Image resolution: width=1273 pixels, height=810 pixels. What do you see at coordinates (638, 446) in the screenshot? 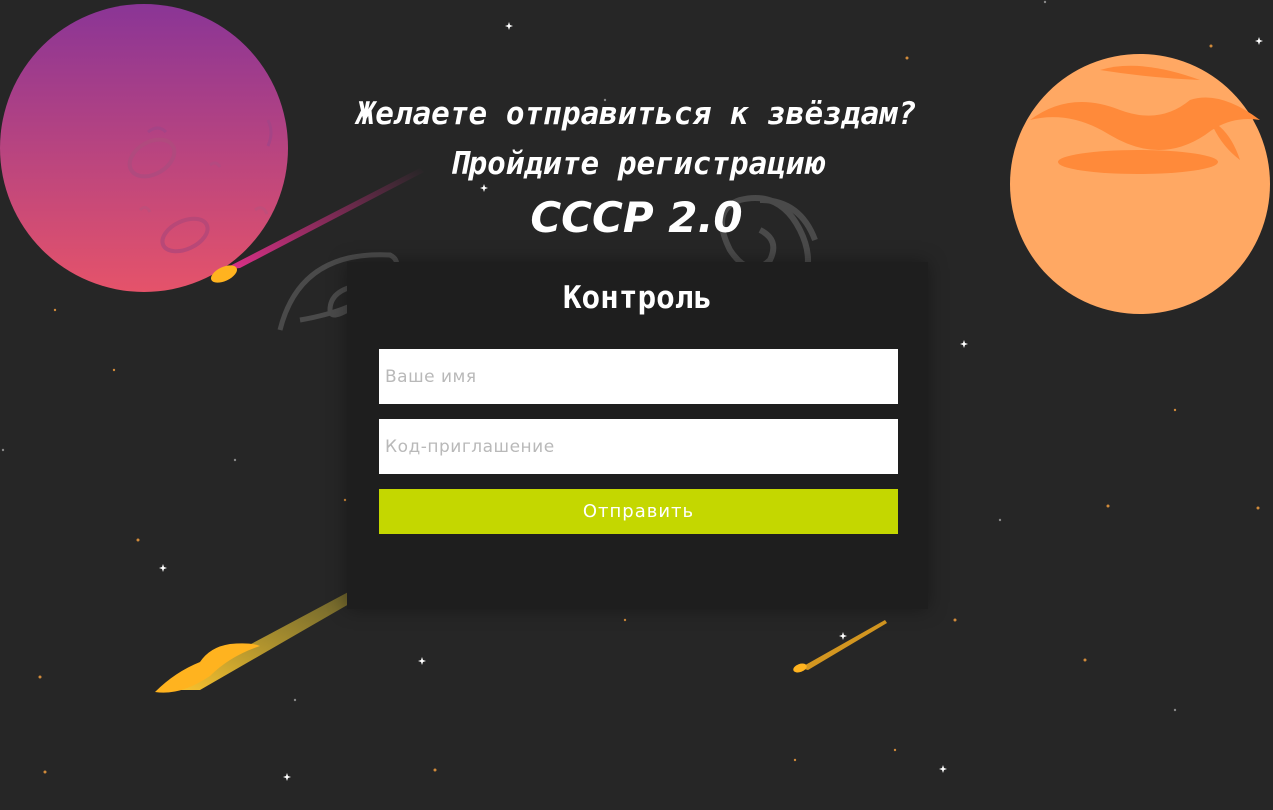
I see `invite-code-input` at bounding box center [638, 446].